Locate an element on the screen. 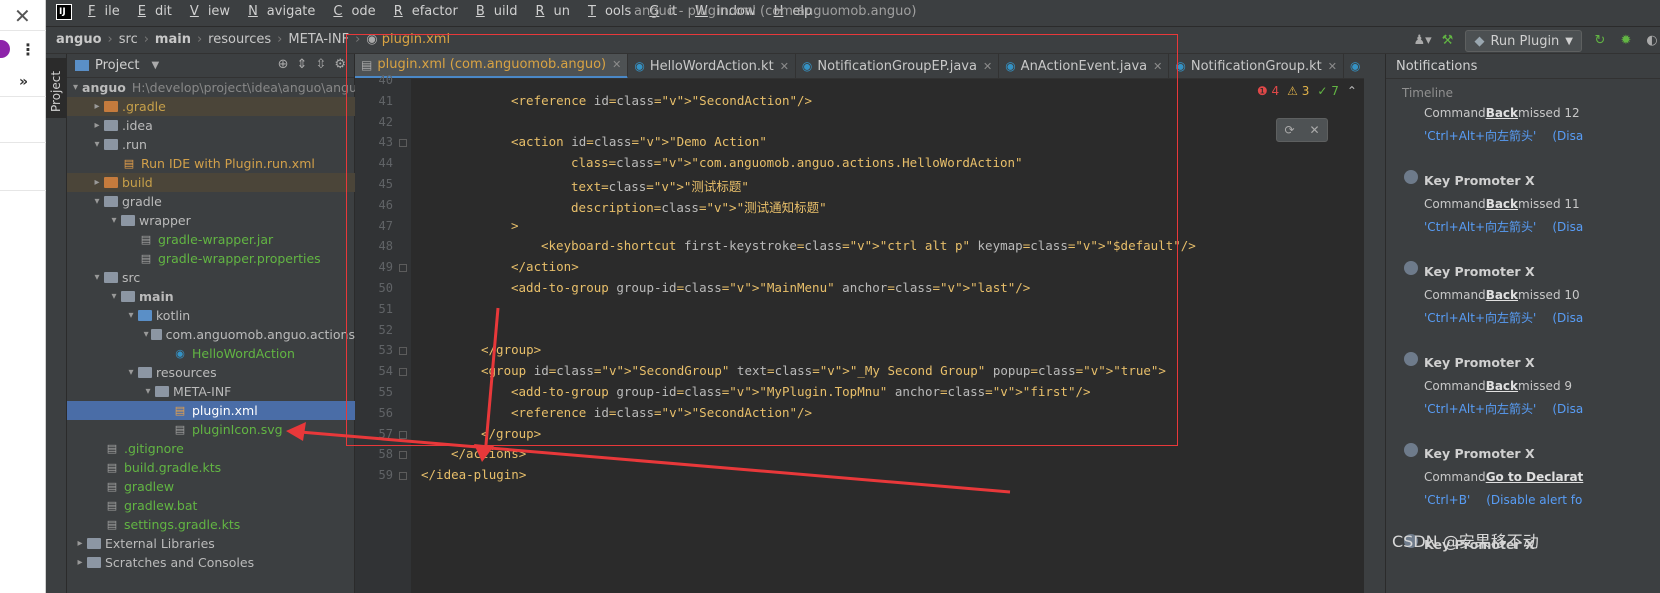 This screenshot has width=1660, height=593. tree-item: ▸ .idea is located at coordinates (211, 125).